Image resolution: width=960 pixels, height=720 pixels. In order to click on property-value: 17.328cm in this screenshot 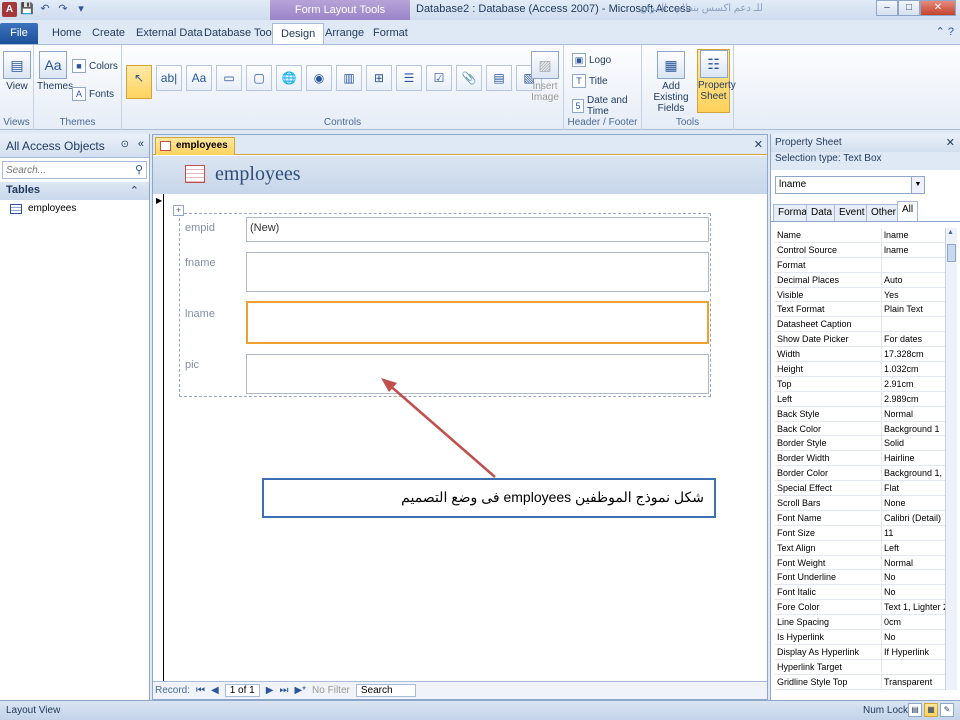, I will do `click(913, 354)`.